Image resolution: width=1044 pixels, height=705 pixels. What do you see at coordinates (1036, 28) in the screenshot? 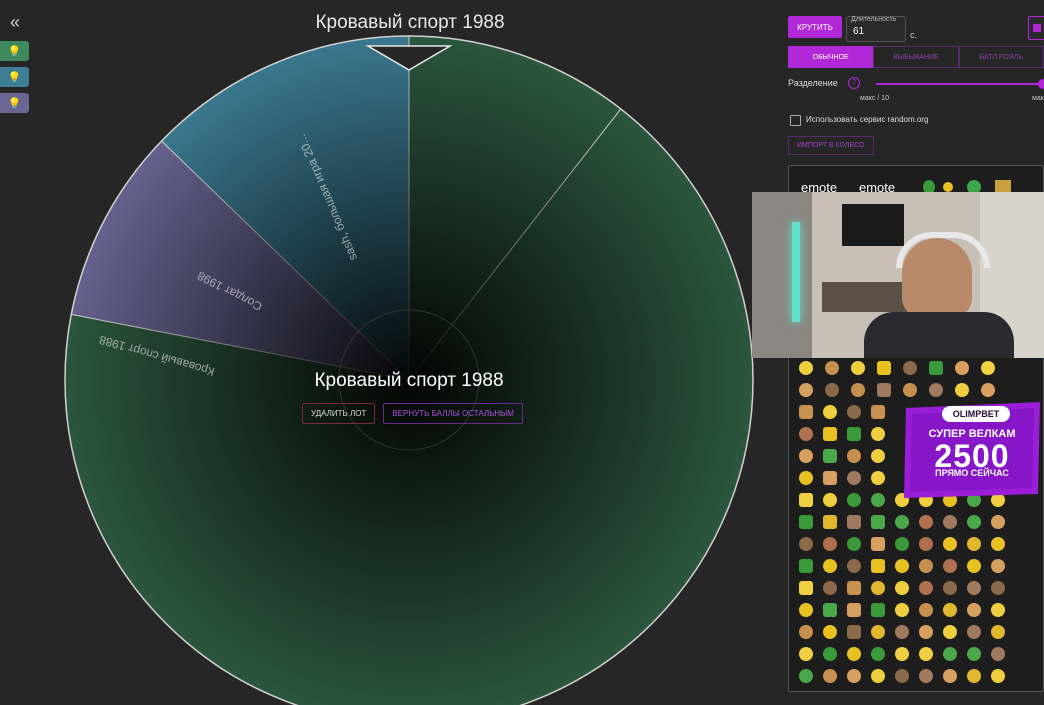
I see `stop-icon` at bounding box center [1036, 28].